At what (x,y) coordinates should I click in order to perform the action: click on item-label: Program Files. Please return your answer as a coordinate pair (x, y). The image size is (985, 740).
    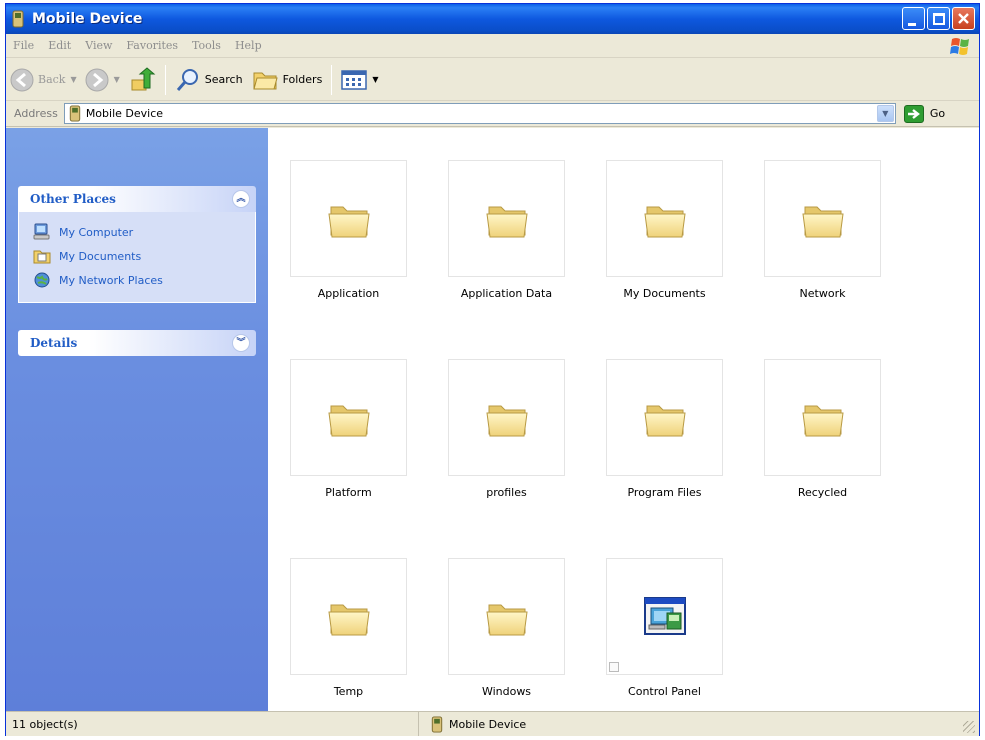
    Looking at the image, I should click on (664, 492).